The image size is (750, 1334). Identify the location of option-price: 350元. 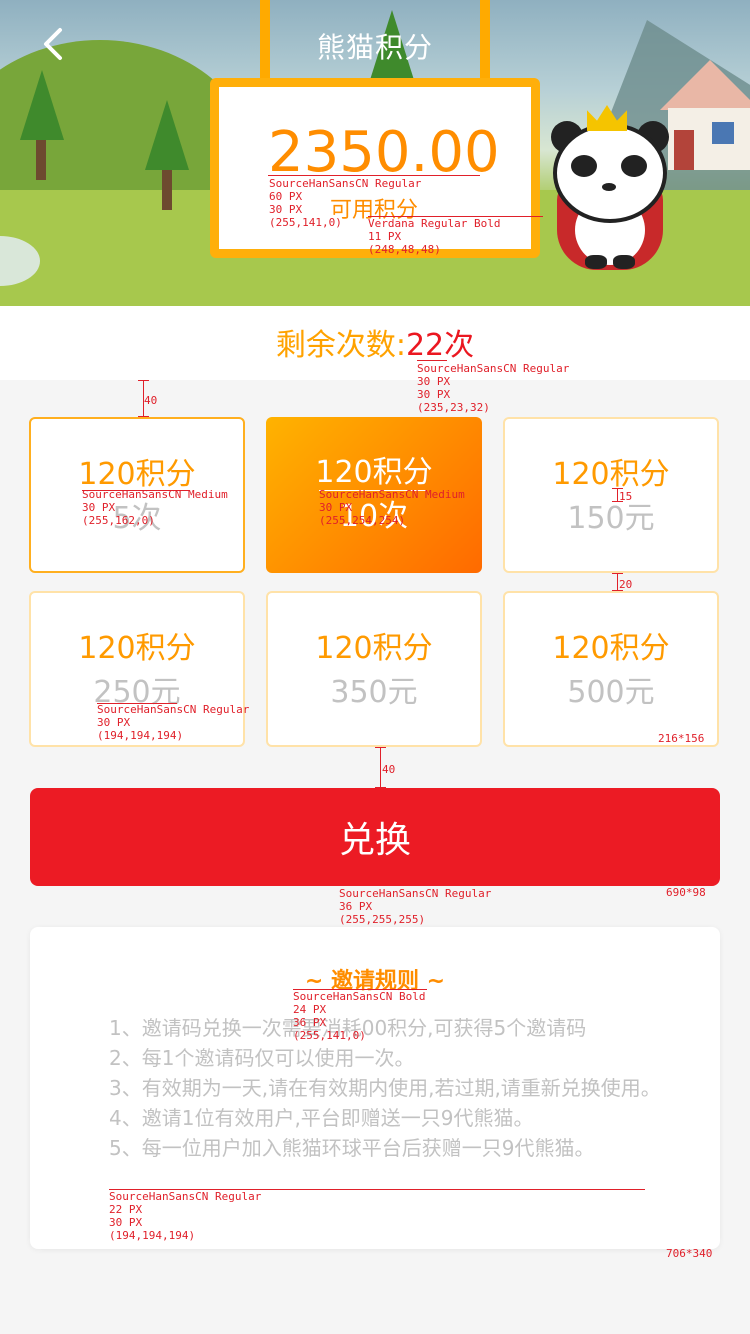
(374, 692).